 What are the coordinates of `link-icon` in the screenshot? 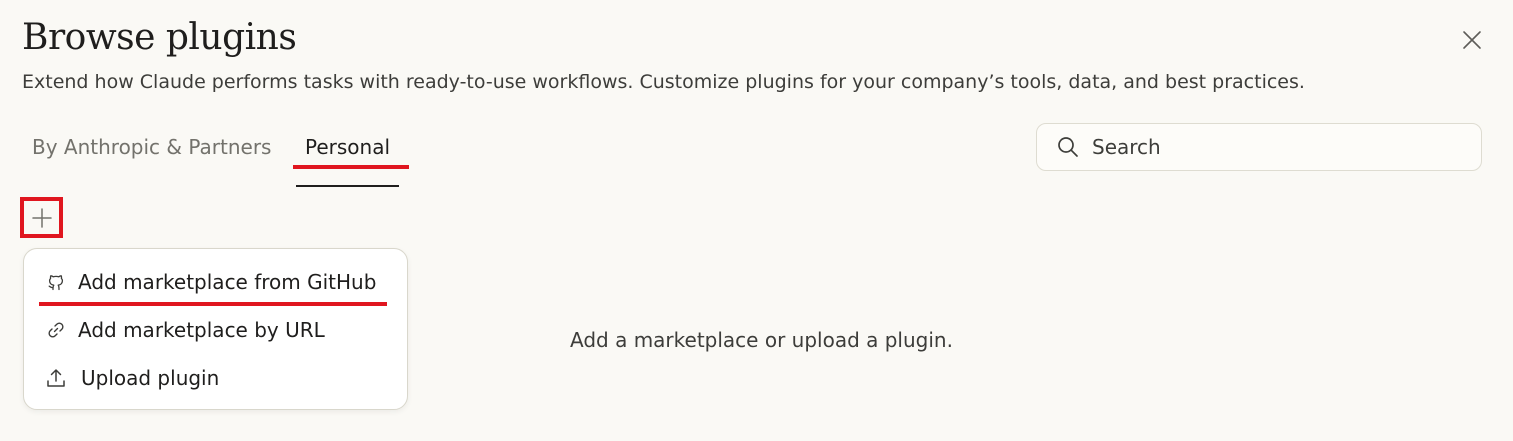 It's located at (56, 330).